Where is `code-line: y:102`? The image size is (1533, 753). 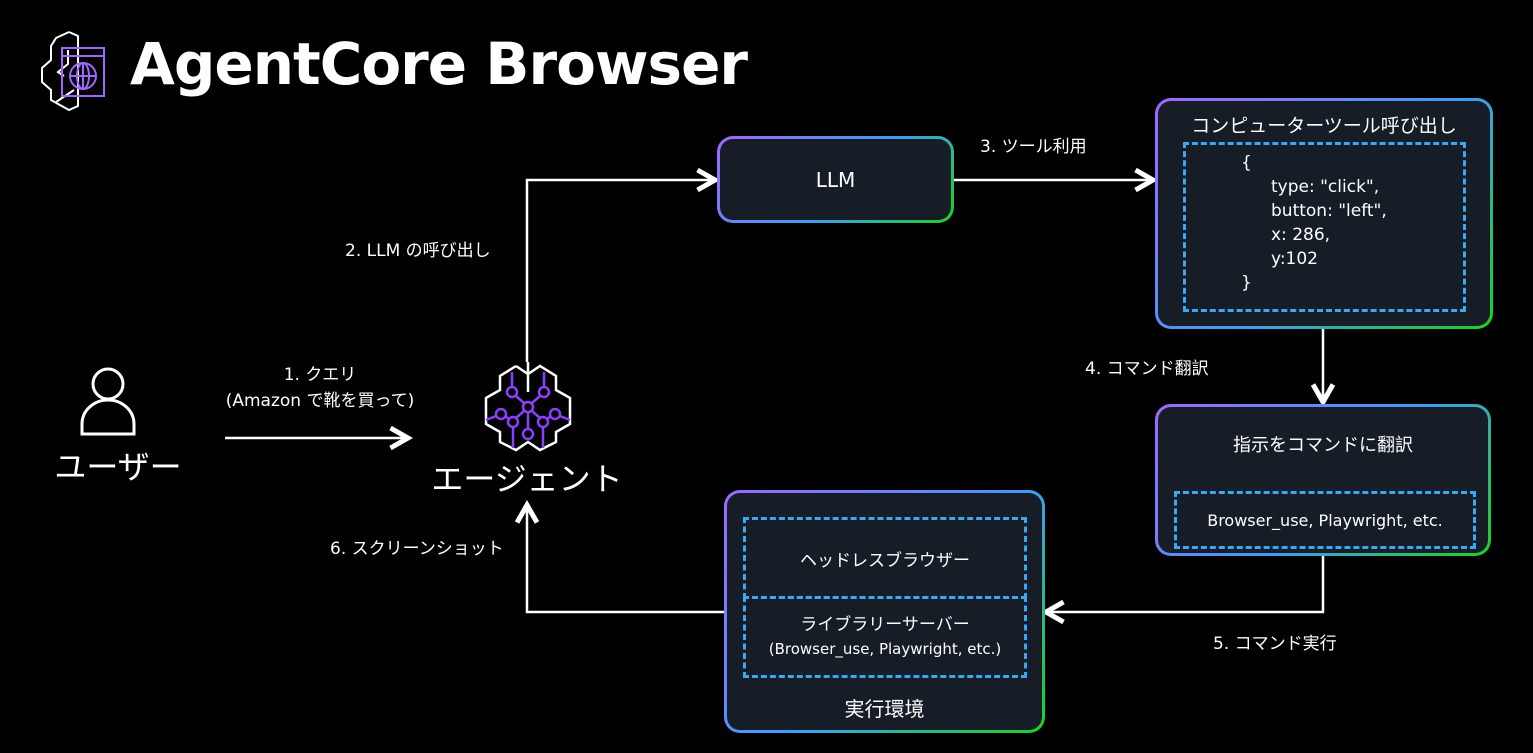 code-line: y:102 is located at coordinates (1294, 259).